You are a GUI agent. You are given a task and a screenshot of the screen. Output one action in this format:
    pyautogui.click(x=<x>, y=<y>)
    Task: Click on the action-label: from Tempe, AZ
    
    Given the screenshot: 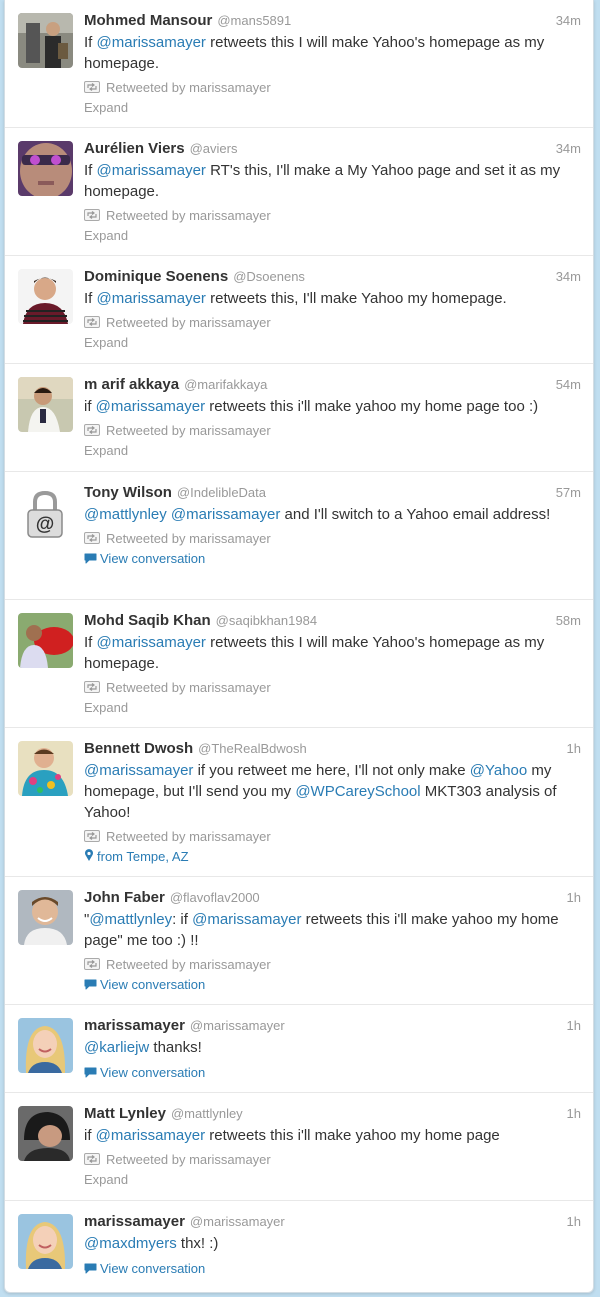 What is the action you would take?
    pyautogui.click(x=143, y=856)
    